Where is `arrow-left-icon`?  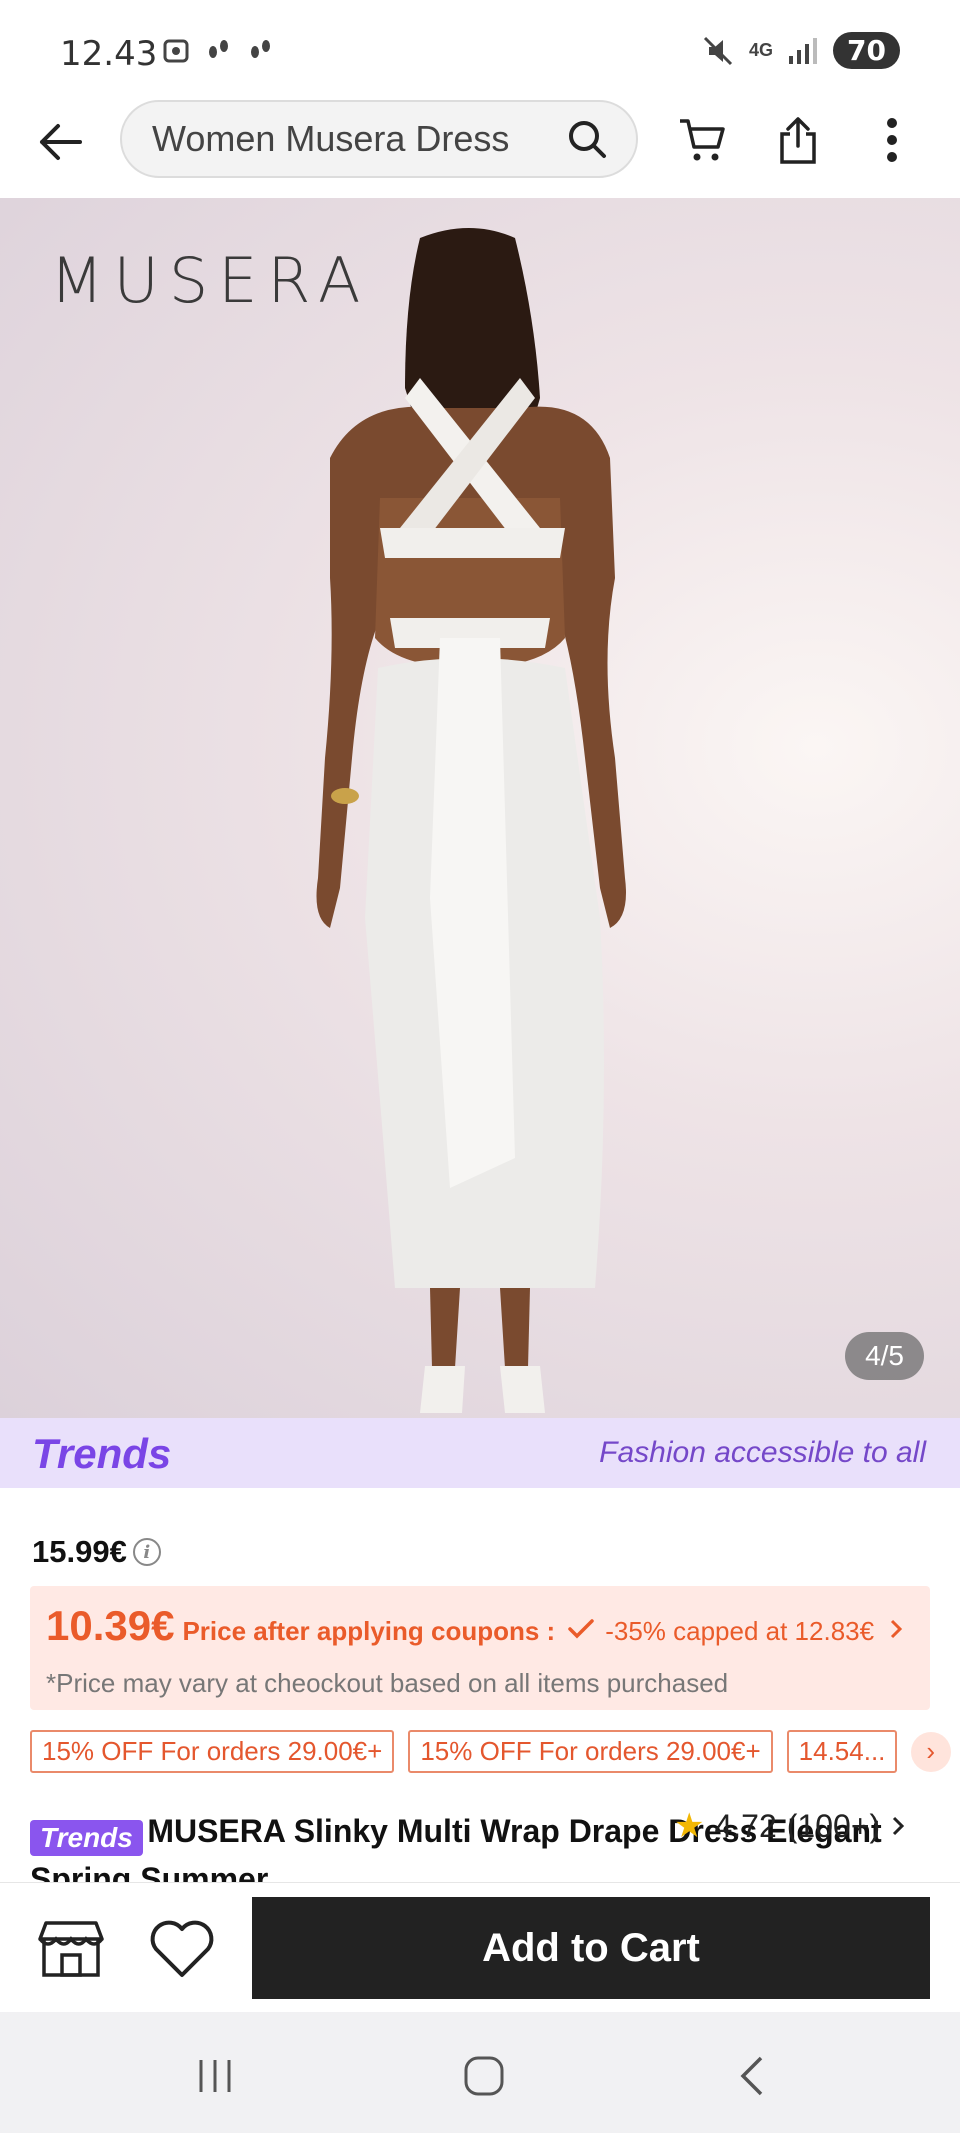 arrow-left-icon is located at coordinates (61, 142).